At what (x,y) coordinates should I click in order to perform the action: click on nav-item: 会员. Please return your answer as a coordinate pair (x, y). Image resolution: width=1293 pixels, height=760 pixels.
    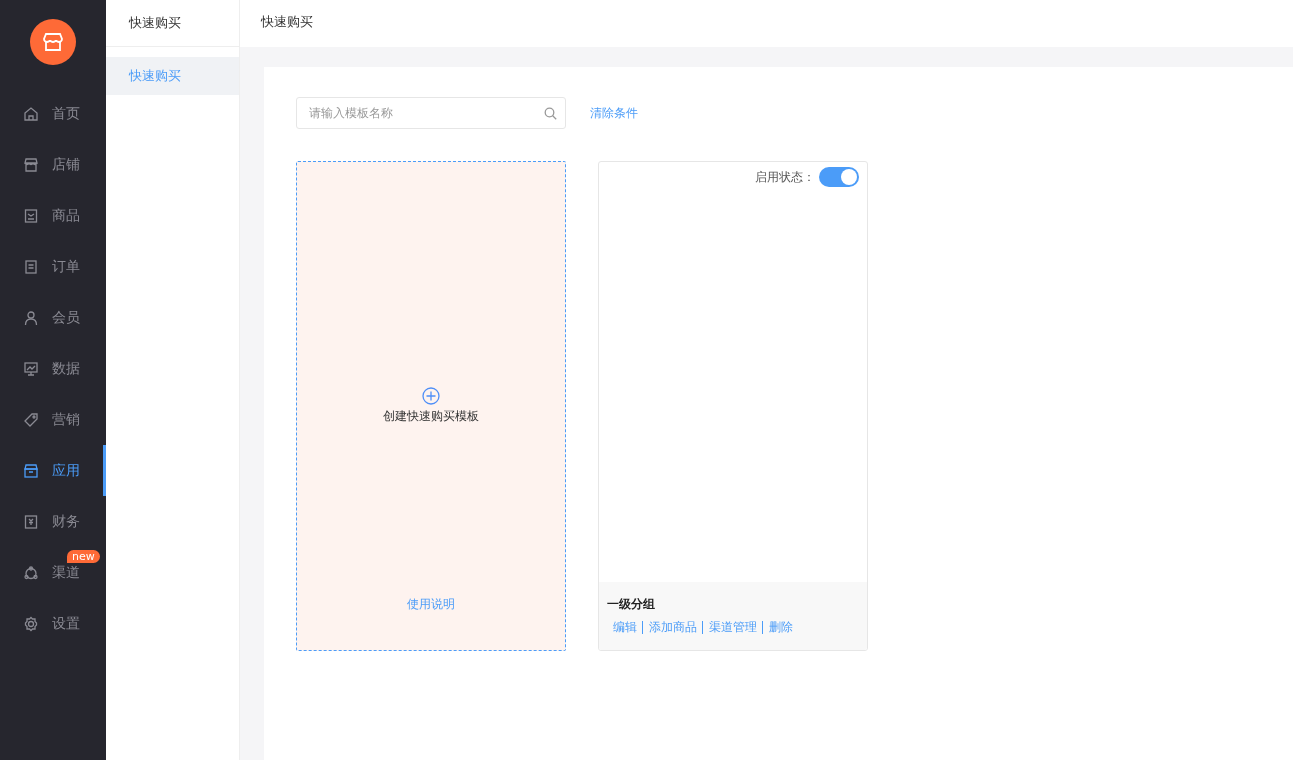
    Looking at the image, I should click on (53, 317).